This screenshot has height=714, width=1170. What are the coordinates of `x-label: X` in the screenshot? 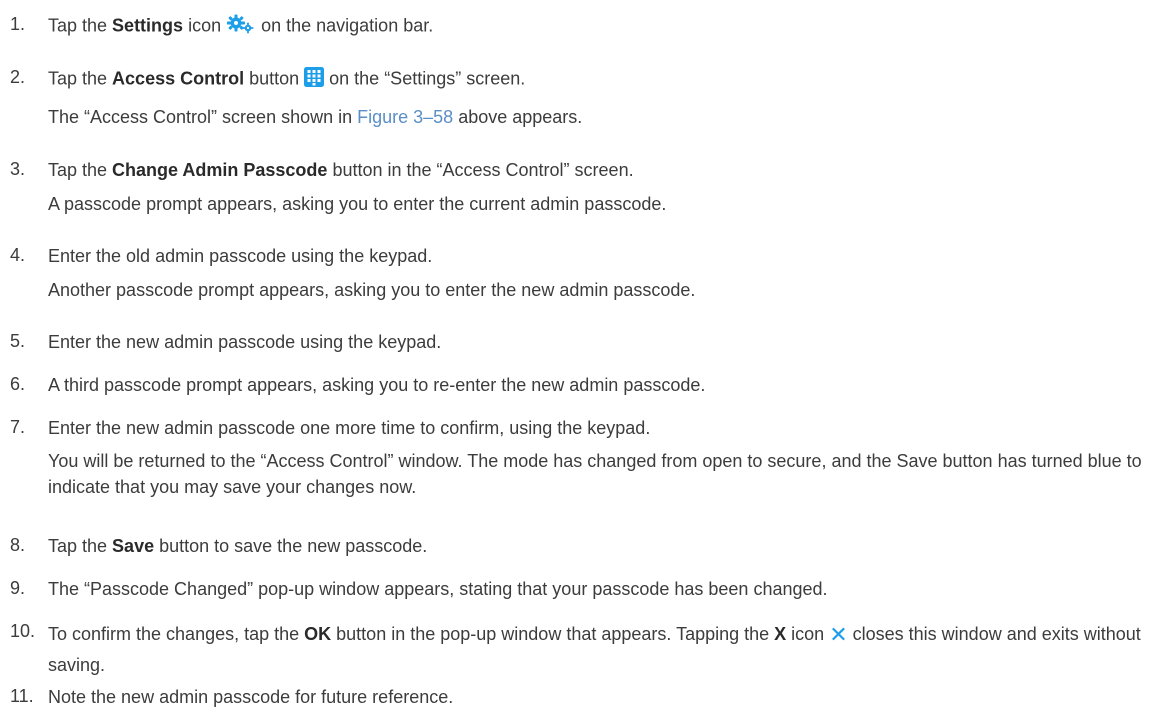 It's located at (780, 634).